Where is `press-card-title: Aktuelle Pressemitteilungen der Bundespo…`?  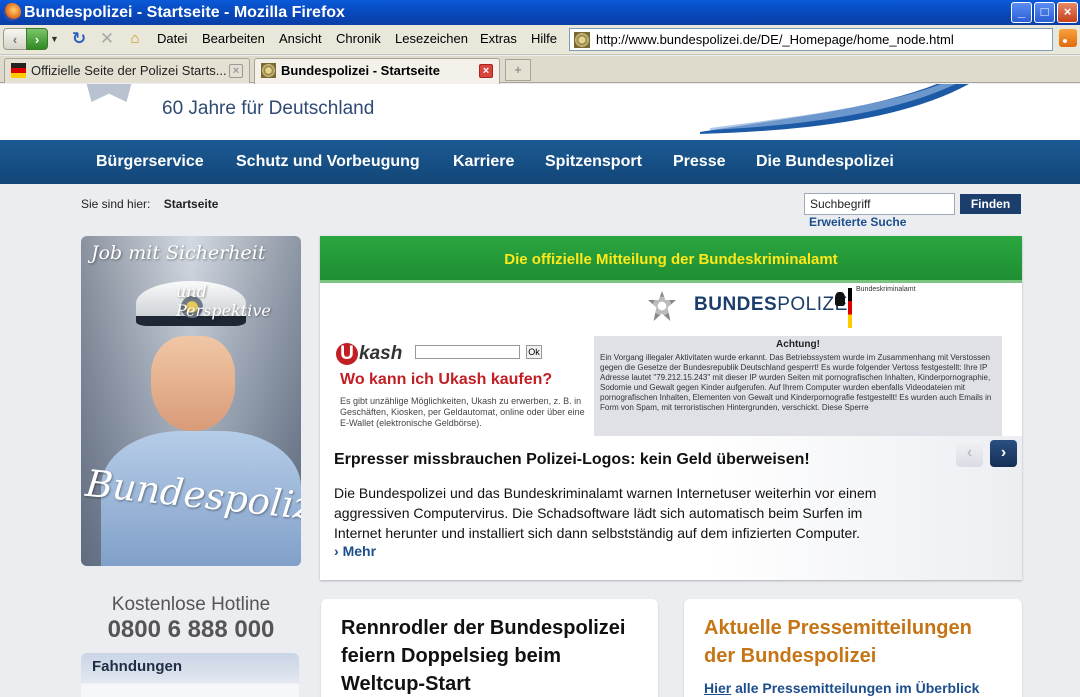
press-card-title: Aktuelle Pressemitteilungen der Bundespo… is located at coordinates (838, 642).